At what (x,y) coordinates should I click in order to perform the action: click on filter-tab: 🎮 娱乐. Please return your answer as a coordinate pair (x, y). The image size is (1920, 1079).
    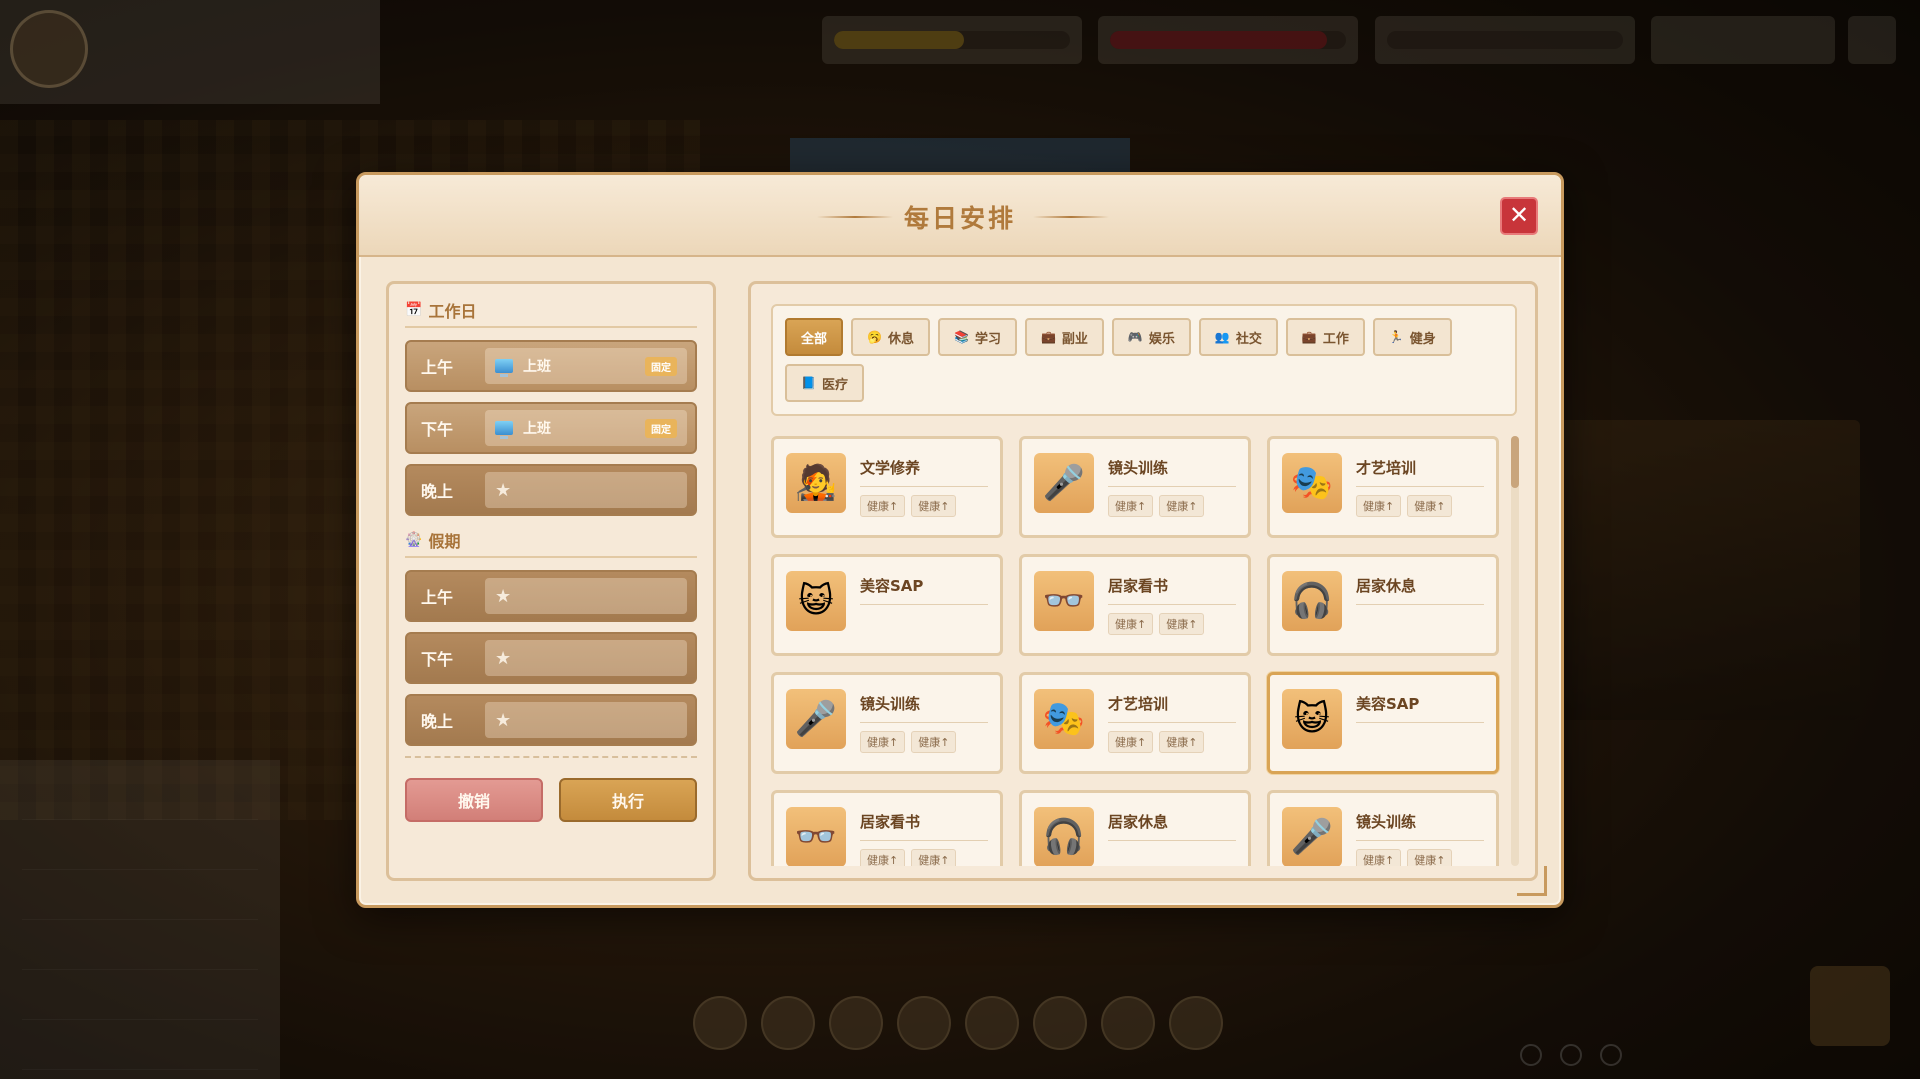
    Looking at the image, I should click on (1151, 337).